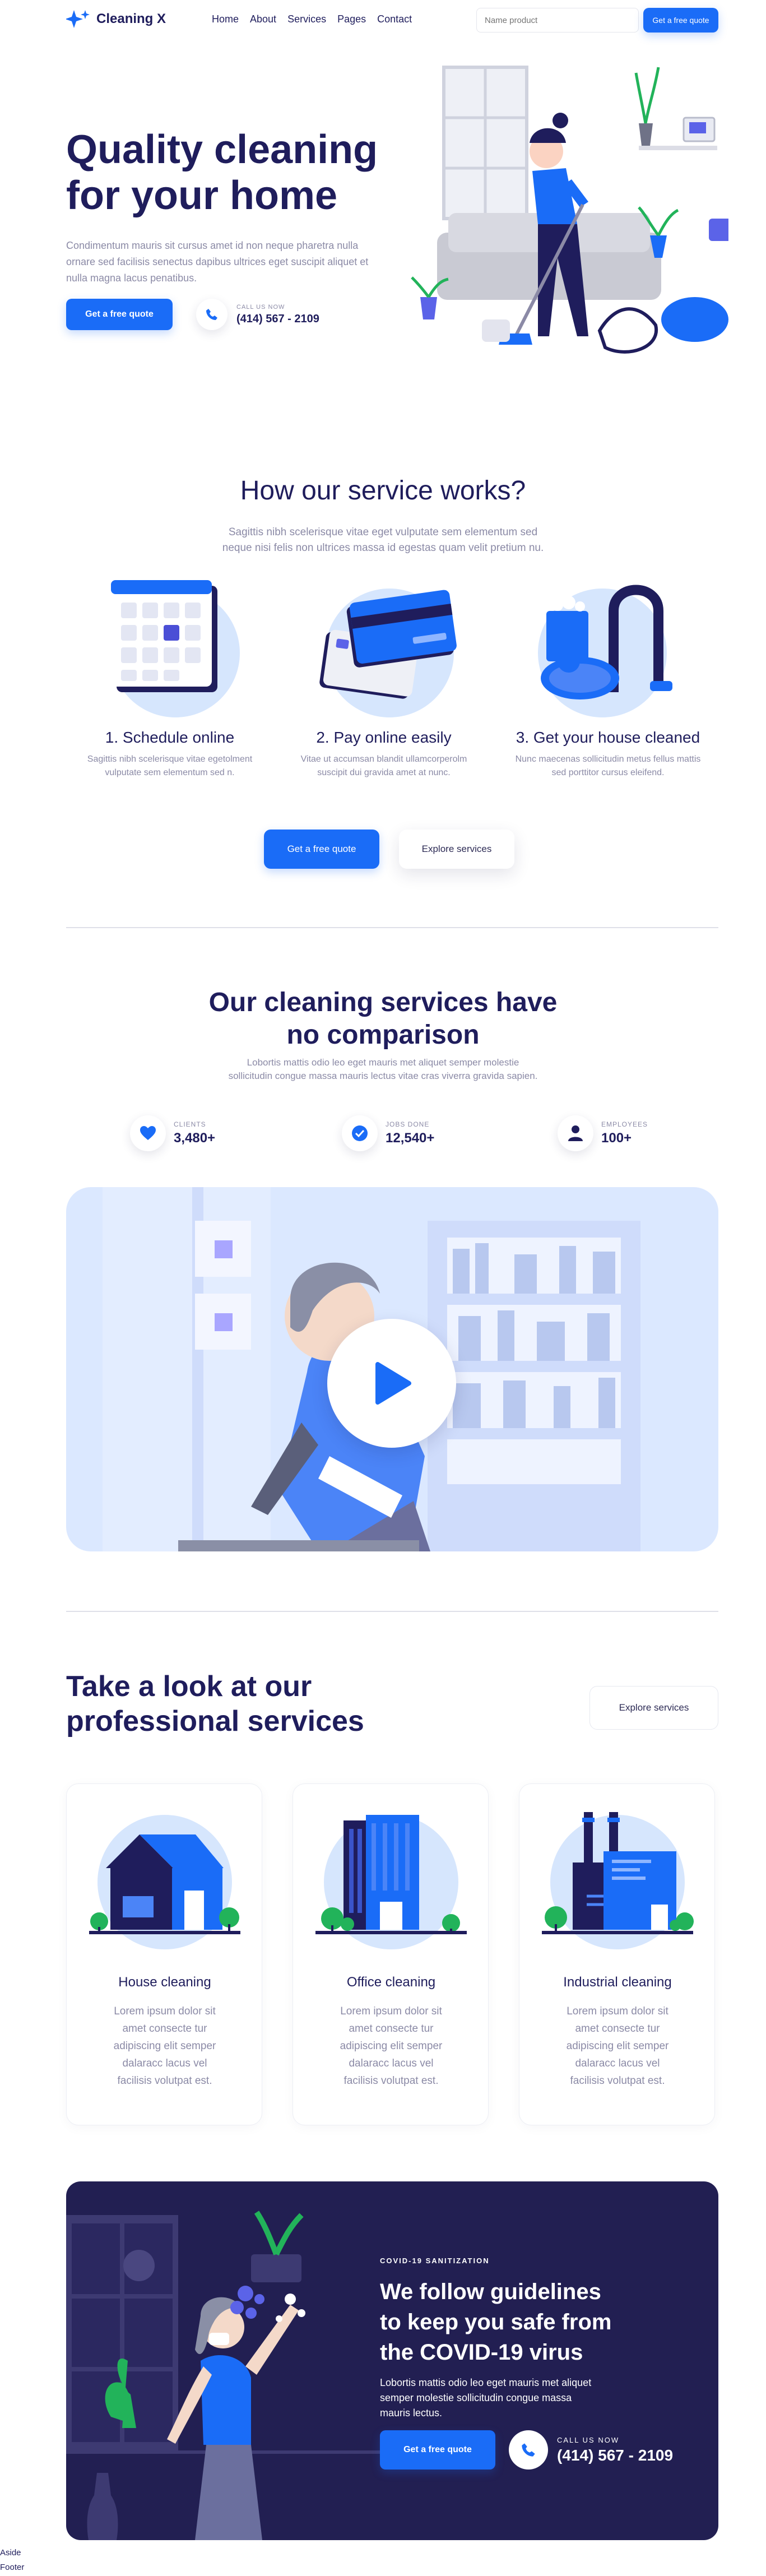 The image size is (766, 2576). What do you see at coordinates (391, 1982) in the screenshot?
I see `service-title: Office cleaning` at bounding box center [391, 1982].